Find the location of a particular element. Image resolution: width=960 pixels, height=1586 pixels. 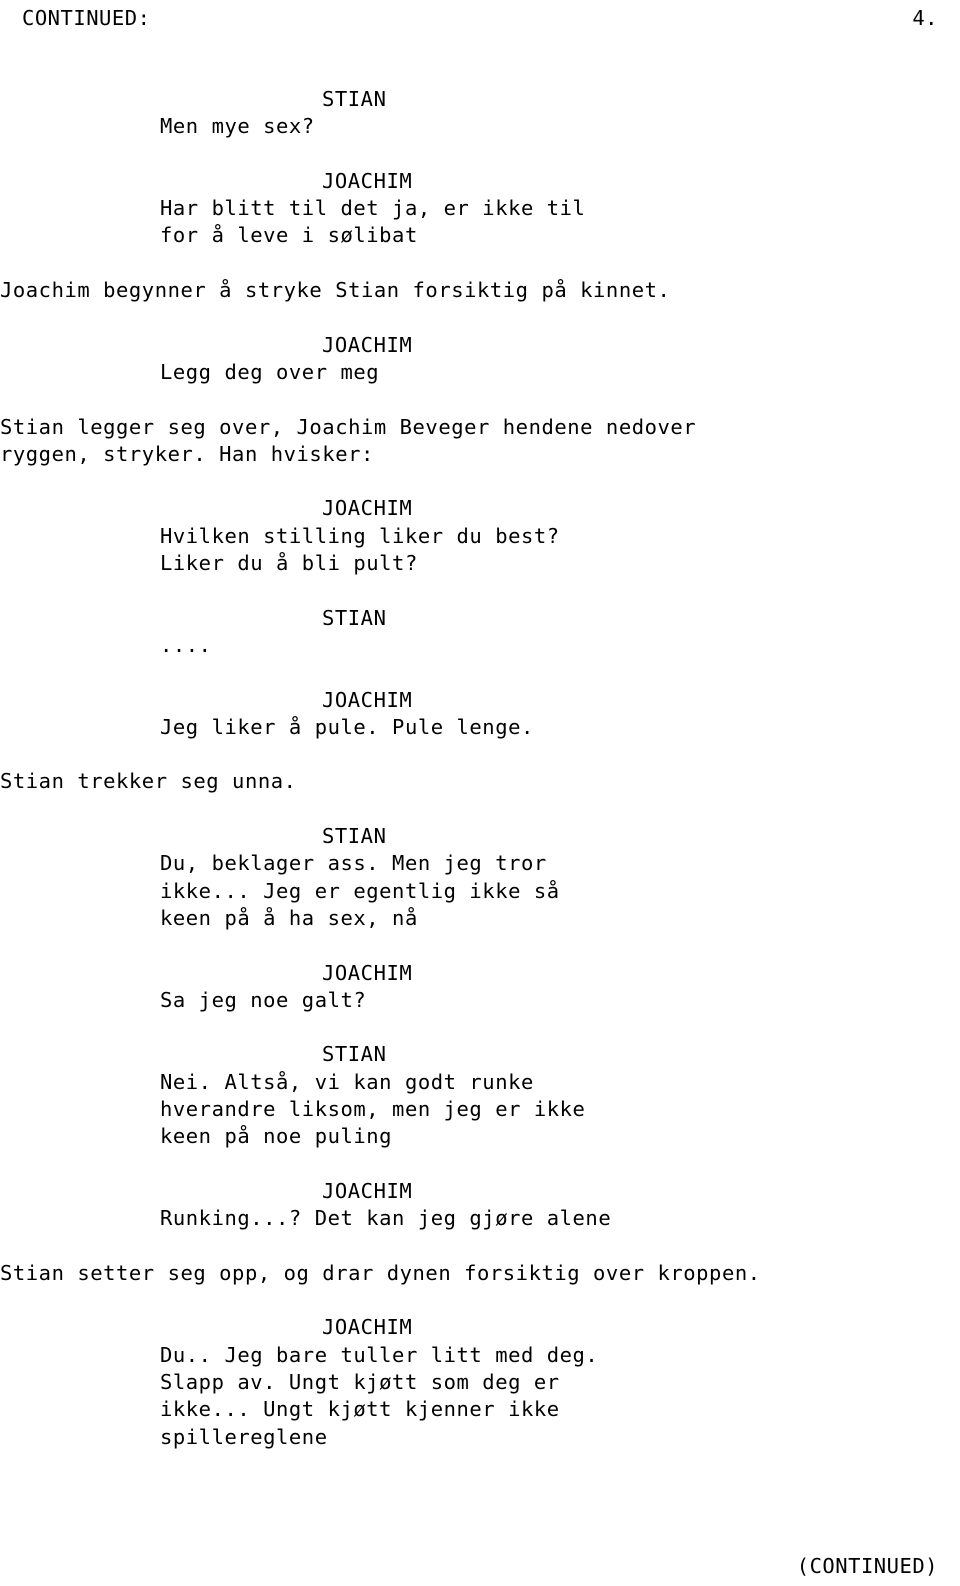

action-line: ryggen, stryker. Han hvisker: is located at coordinates (187, 453).